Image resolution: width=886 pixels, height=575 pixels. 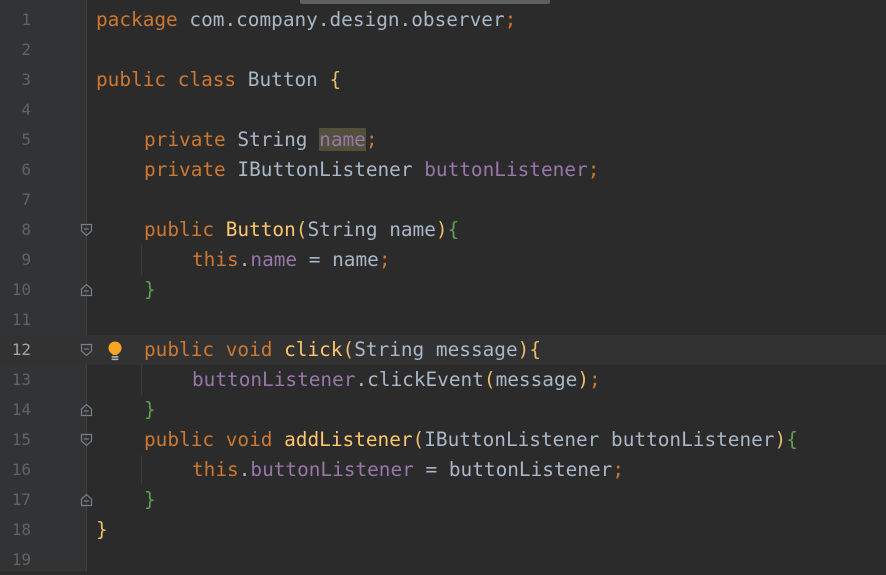 I want to click on code-text: buttonListener.clickEvent(message);, so click(x=396, y=380).